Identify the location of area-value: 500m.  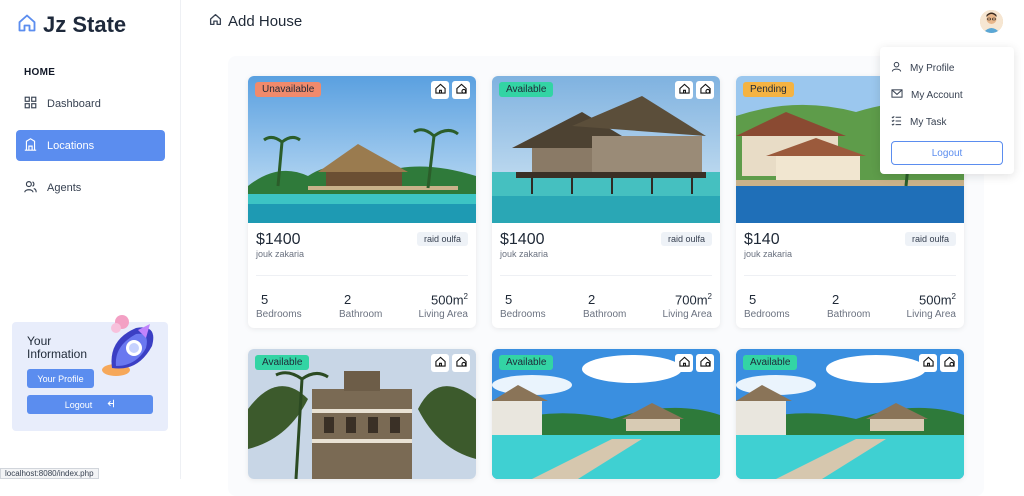
(447, 300).